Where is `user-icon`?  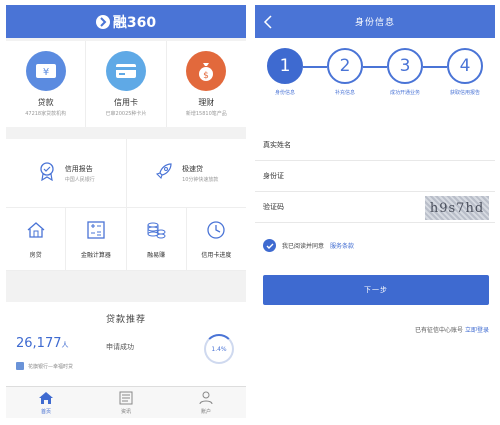
user-icon is located at coordinates (206, 399).